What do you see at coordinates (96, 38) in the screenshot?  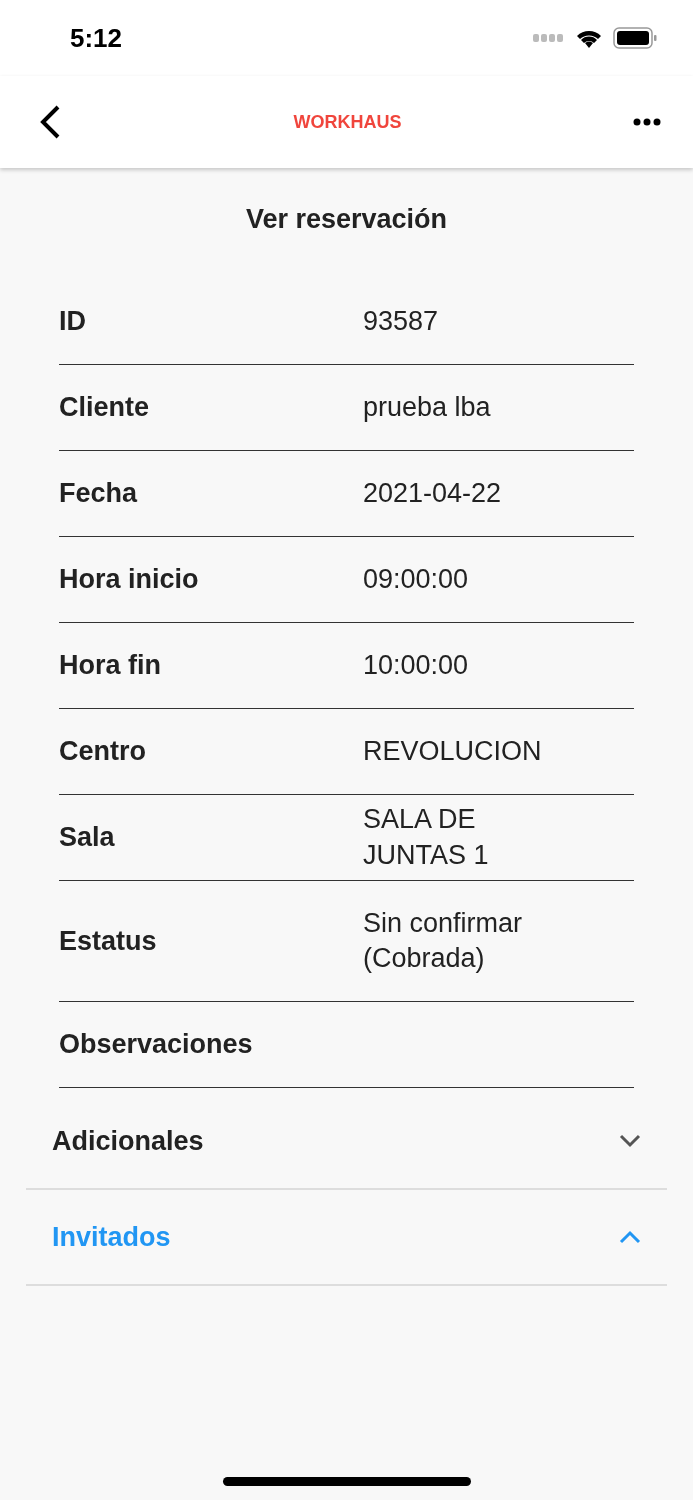 I see `status-time: 5:12` at bounding box center [96, 38].